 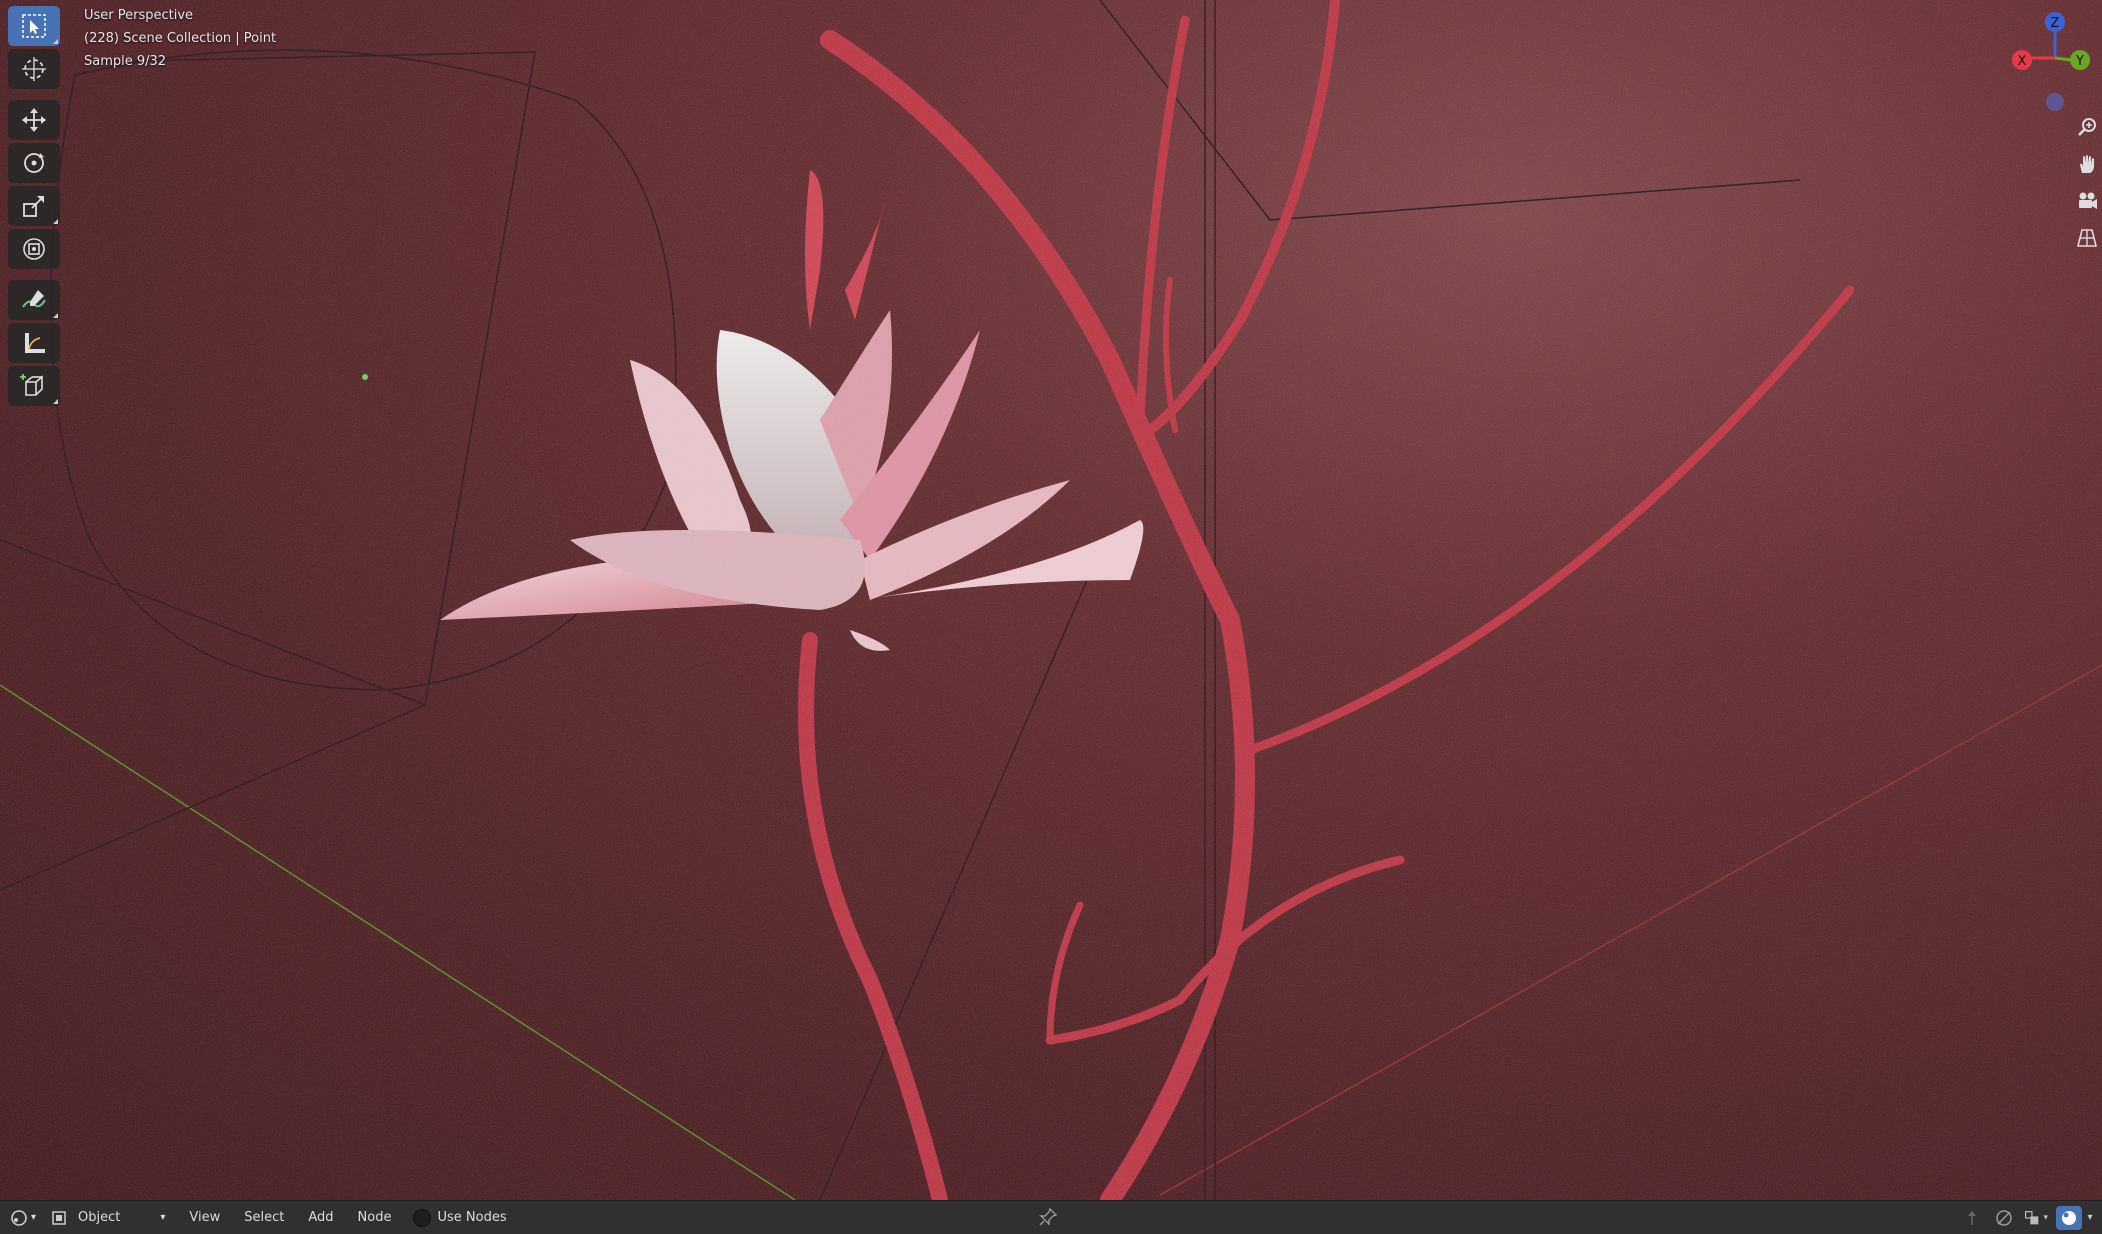 I want to click on overlays-icon, so click(x=2031, y=1217).